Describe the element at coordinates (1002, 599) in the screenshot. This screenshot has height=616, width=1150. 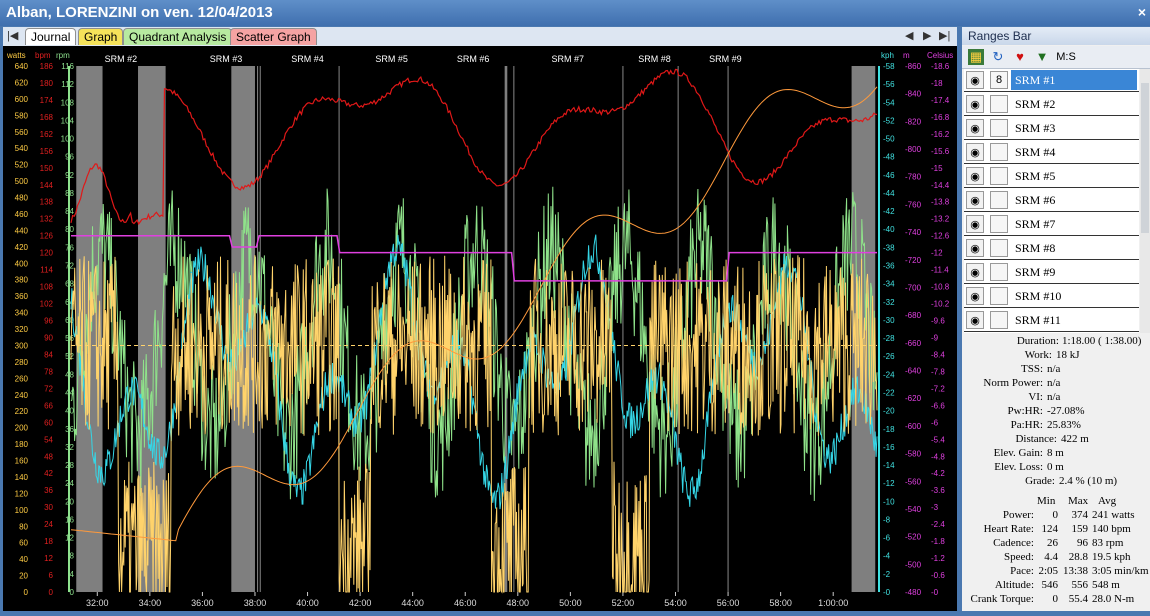
I see `stats-label-cell: Crank Torque:` at that location.